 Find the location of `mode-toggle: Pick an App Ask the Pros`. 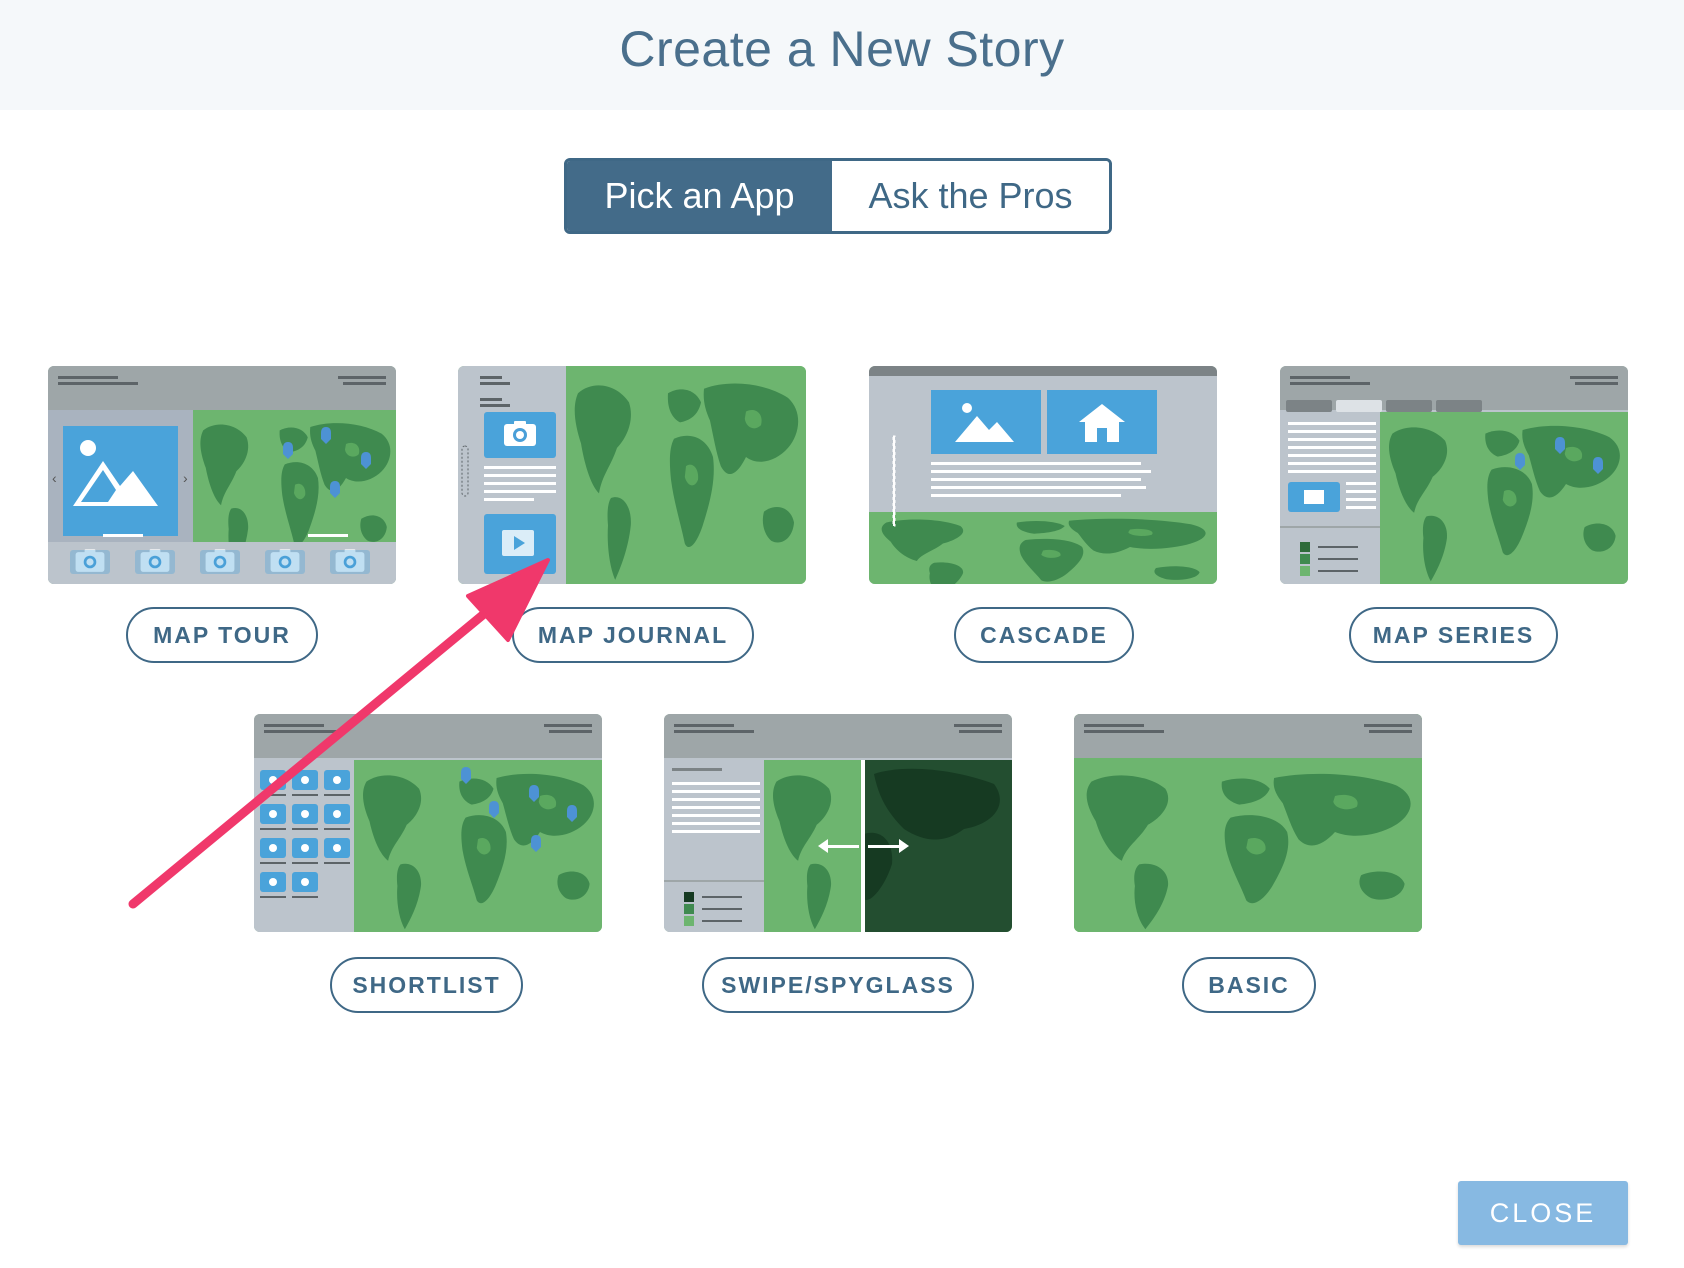

mode-toggle: Pick an App Ask the Pros is located at coordinates (838, 196).